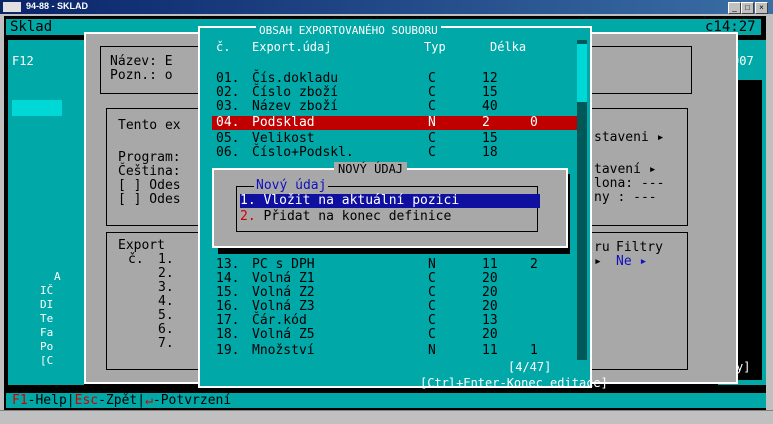 This screenshot has height=424, width=773. I want to click on export-row-dec: 0, so click(534, 123).